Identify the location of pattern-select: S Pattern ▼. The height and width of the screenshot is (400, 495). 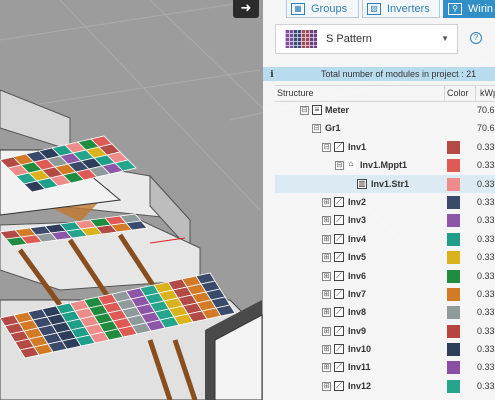
(366, 39).